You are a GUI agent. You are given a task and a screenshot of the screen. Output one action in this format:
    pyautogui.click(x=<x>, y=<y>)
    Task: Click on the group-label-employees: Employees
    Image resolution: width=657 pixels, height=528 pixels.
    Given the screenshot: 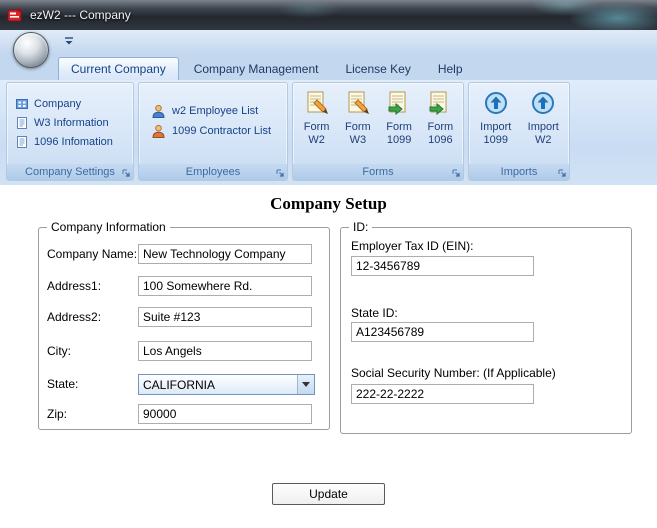 What is the action you would take?
    pyautogui.click(x=213, y=172)
    